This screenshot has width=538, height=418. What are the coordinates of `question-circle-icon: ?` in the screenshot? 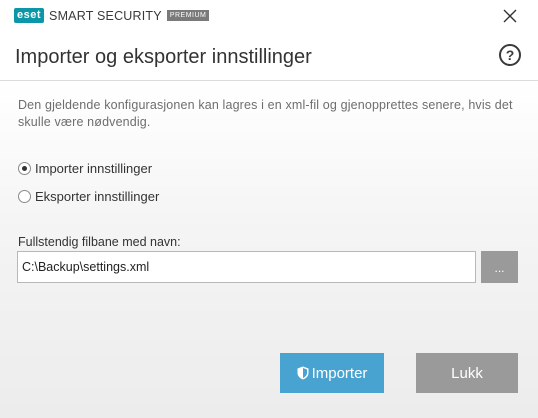 It's located at (510, 55).